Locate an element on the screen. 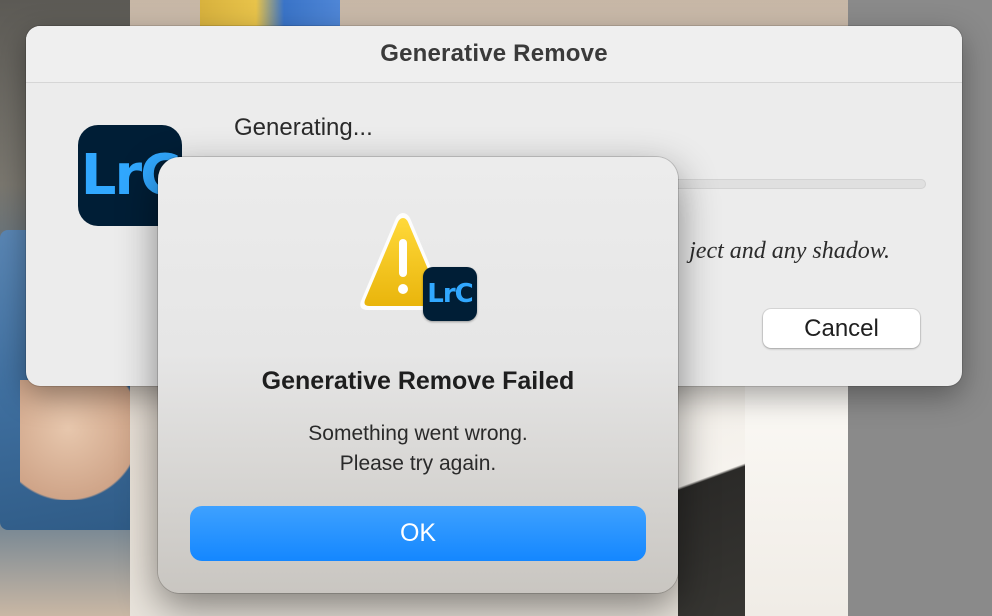 This screenshot has height=616, width=992. photo-hand is located at coordinates (80, 440).